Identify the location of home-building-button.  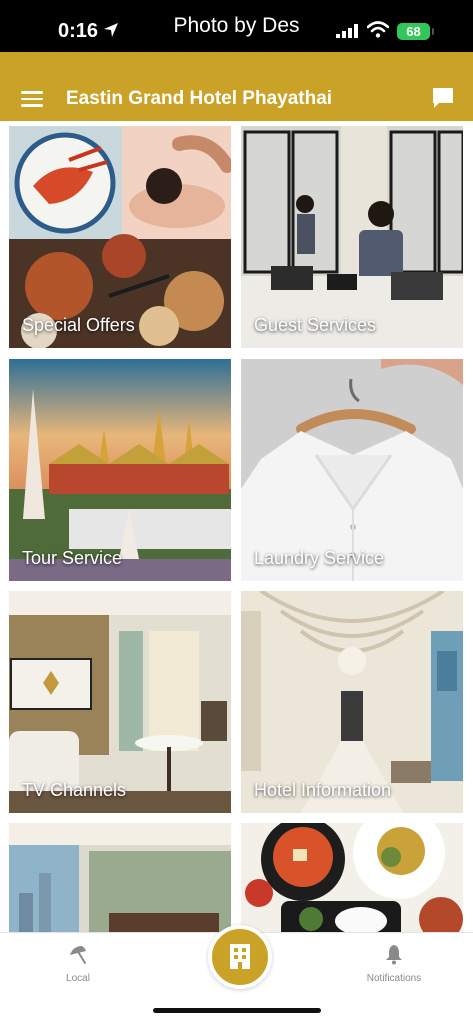
(240, 957).